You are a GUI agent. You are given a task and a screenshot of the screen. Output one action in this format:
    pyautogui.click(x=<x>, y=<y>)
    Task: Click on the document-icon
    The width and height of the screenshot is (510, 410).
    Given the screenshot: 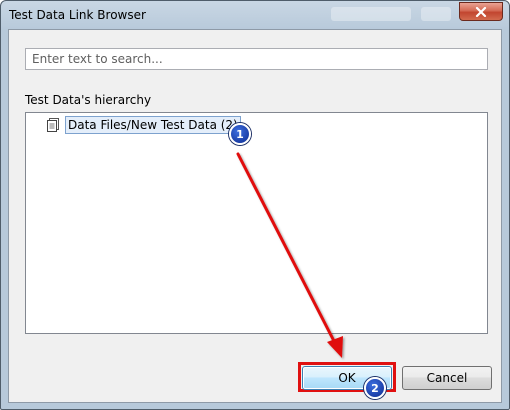 What is the action you would take?
    pyautogui.click(x=53, y=125)
    